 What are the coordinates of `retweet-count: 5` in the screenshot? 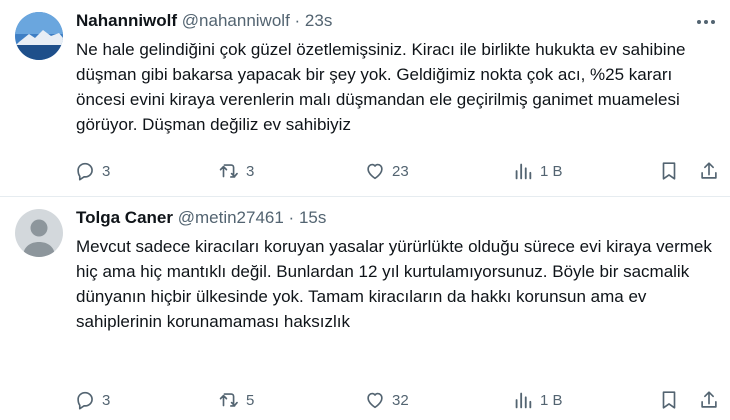 It's located at (250, 400).